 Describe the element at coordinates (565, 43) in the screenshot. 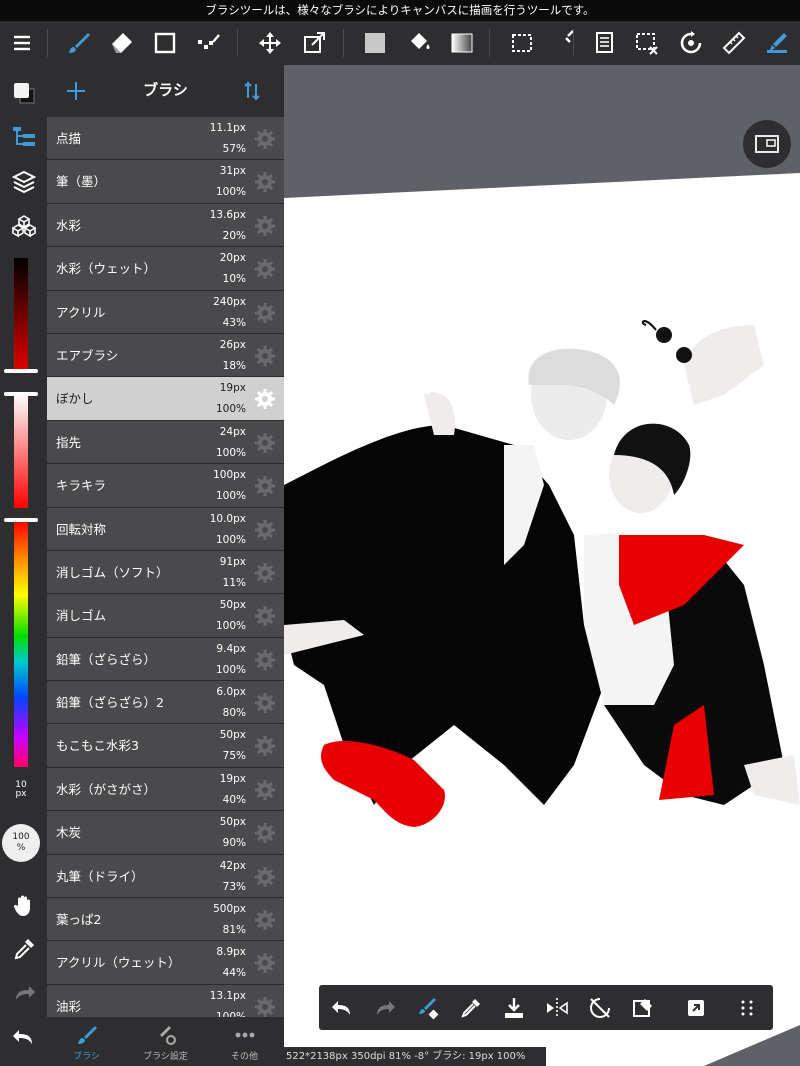

I see `select-pen-icon` at that location.